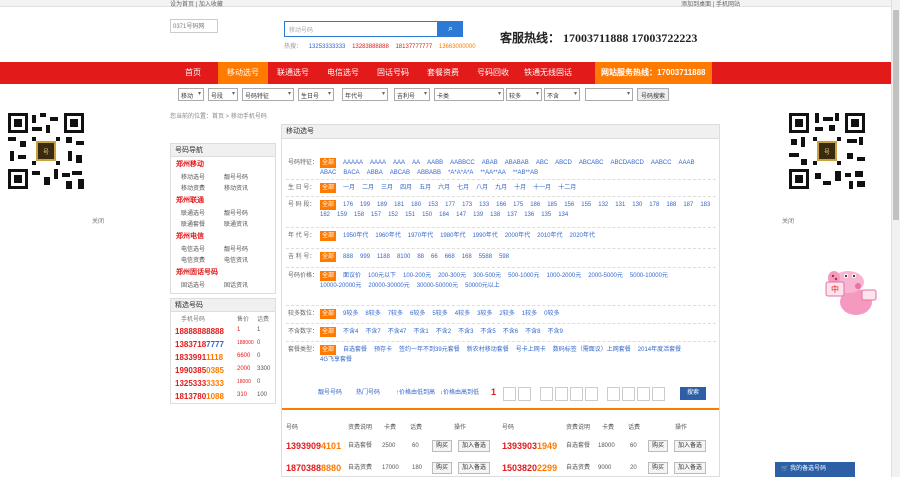 The image size is (900, 478). I want to click on cart-bar: 🛒 我的备选号码, so click(815, 469).